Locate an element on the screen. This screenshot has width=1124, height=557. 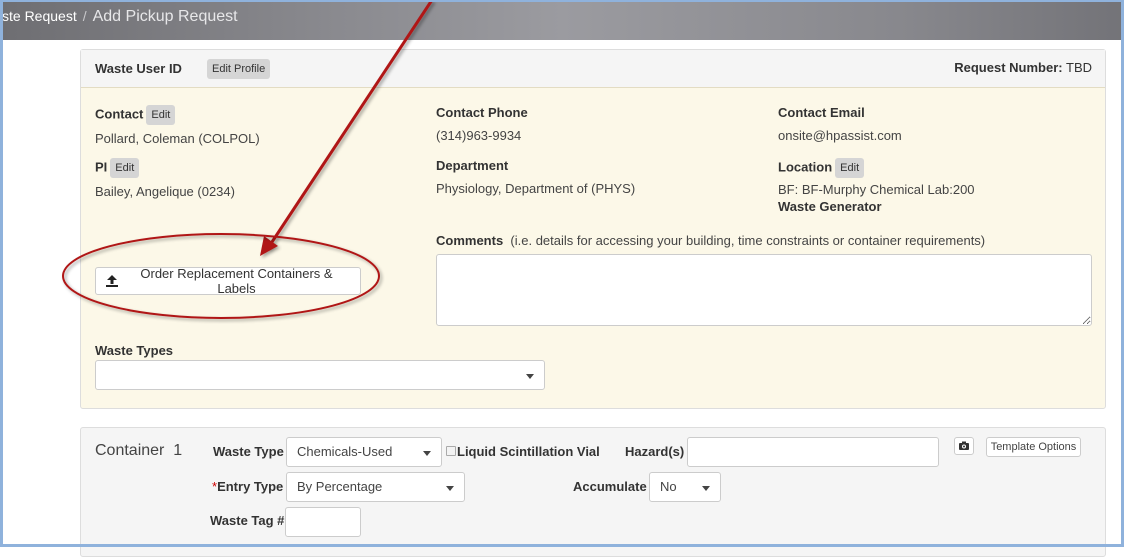
entry-type-select: By Percentage is located at coordinates (375, 487).